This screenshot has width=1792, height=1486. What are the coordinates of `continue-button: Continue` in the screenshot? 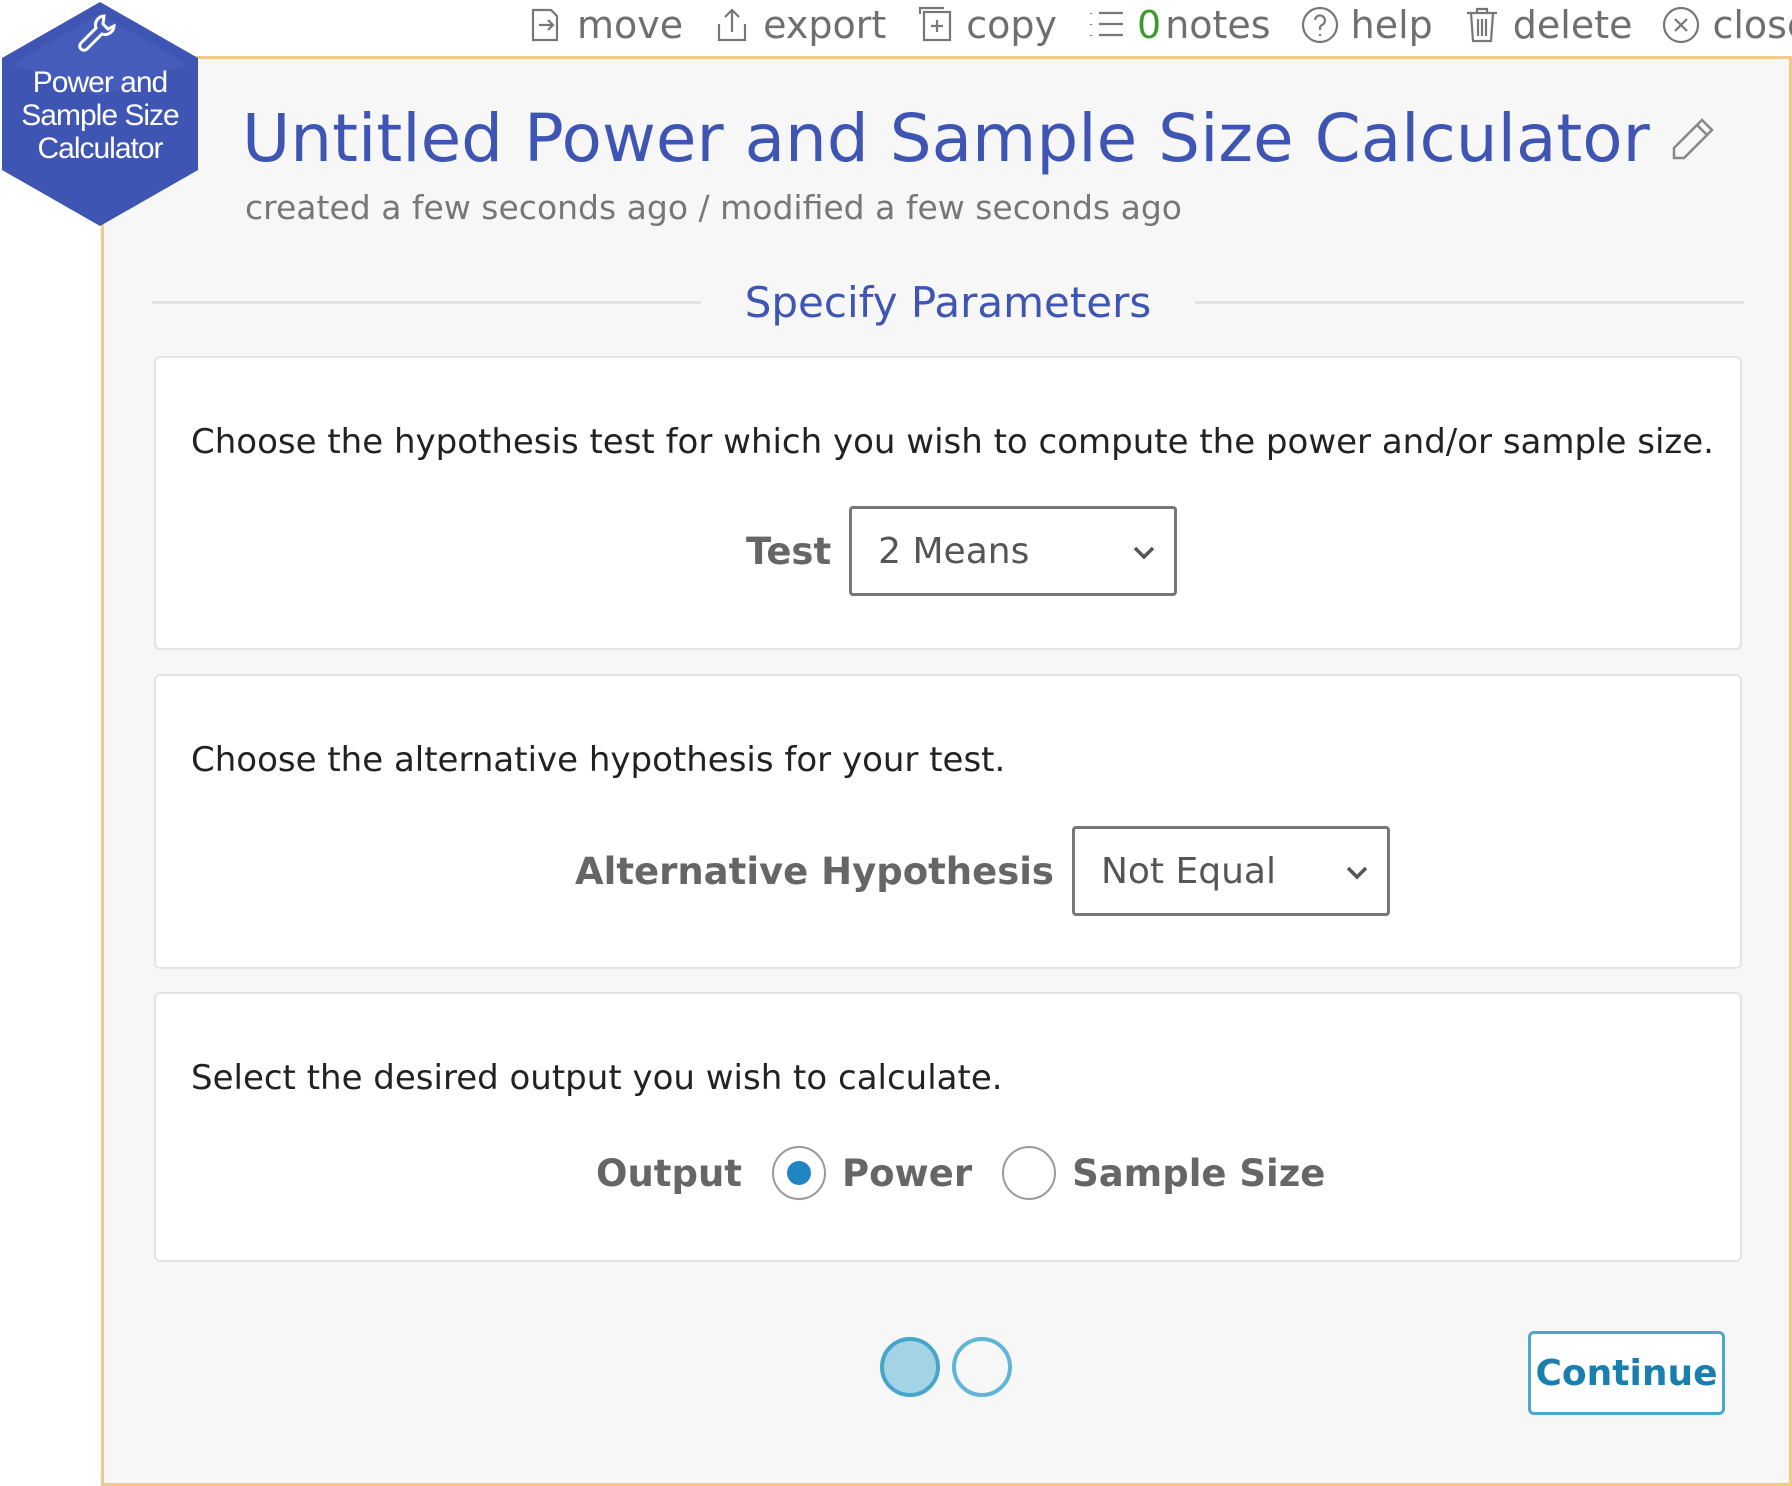 It's located at (1626, 1373).